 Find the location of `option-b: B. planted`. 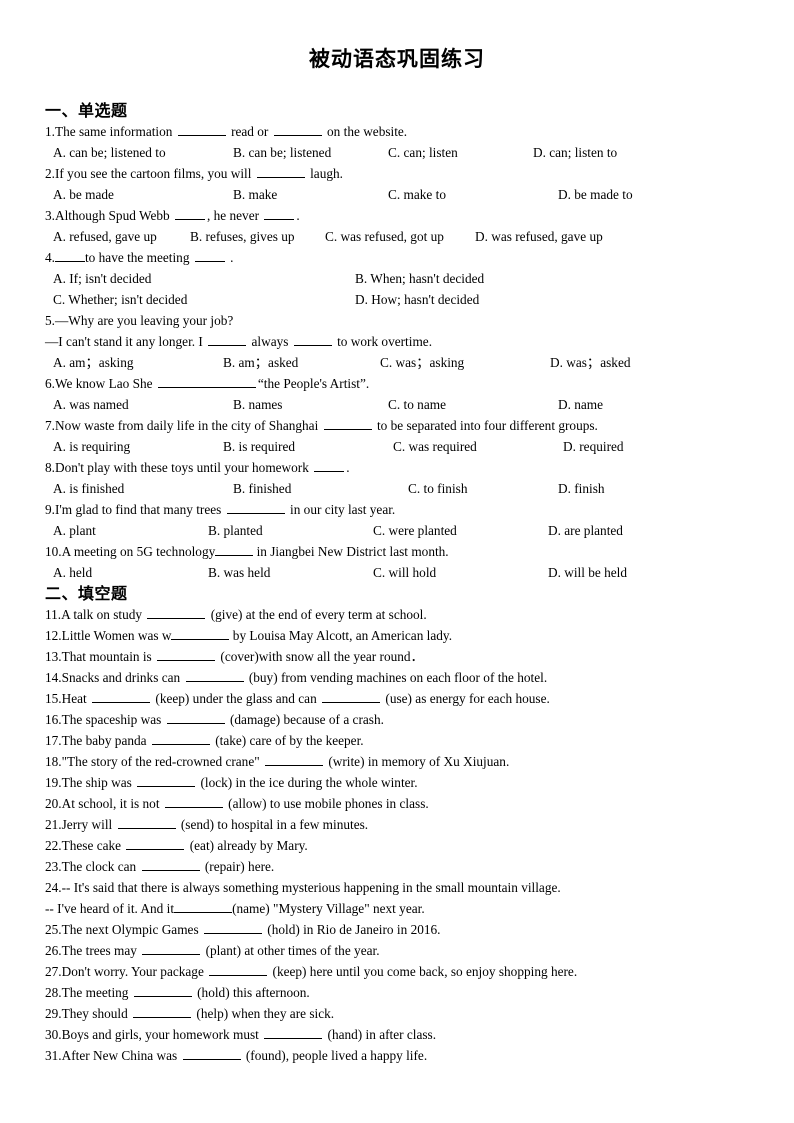

option-b: B. planted is located at coordinates (235, 530).